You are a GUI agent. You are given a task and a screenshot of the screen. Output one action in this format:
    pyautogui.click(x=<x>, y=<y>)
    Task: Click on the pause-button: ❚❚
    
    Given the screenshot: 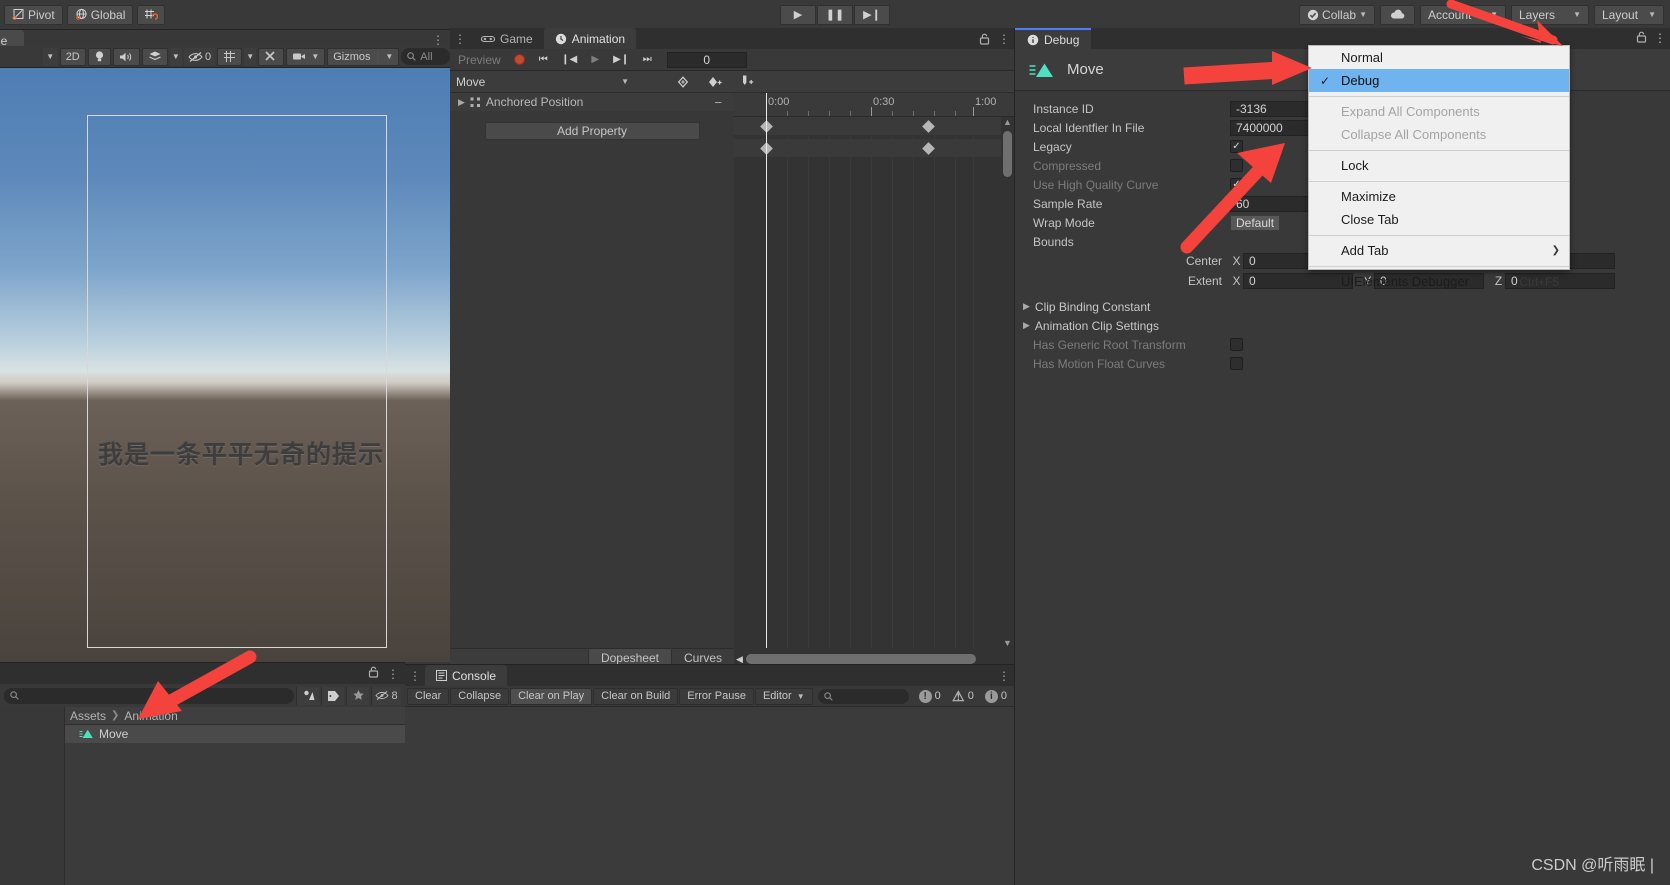 What is the action you would take?
    pyautogui.click(x=835, y=14)
    